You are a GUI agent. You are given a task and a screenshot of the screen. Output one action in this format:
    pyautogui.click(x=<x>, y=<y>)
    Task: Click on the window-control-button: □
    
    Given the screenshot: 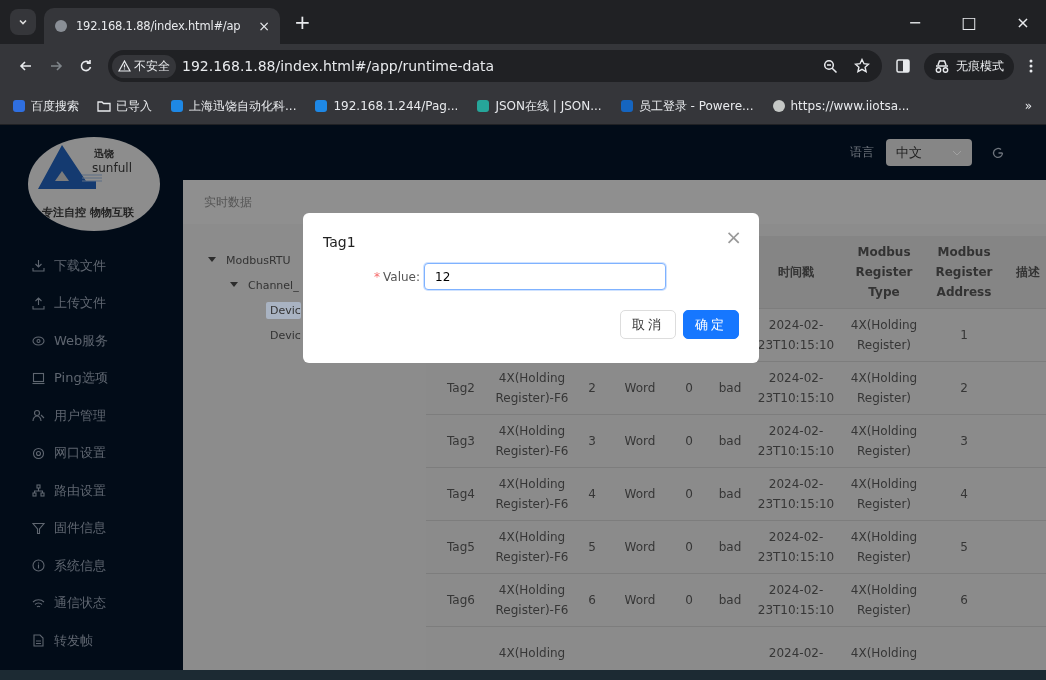 What is the action you would take?
    pyautogui.click(x=969, y=22)
    